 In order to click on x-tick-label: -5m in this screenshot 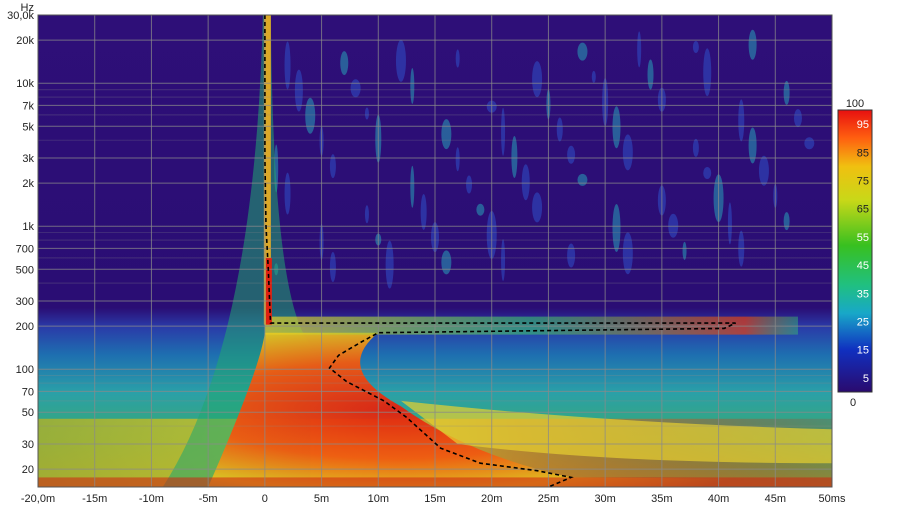, I will do `click(208, 499)`.